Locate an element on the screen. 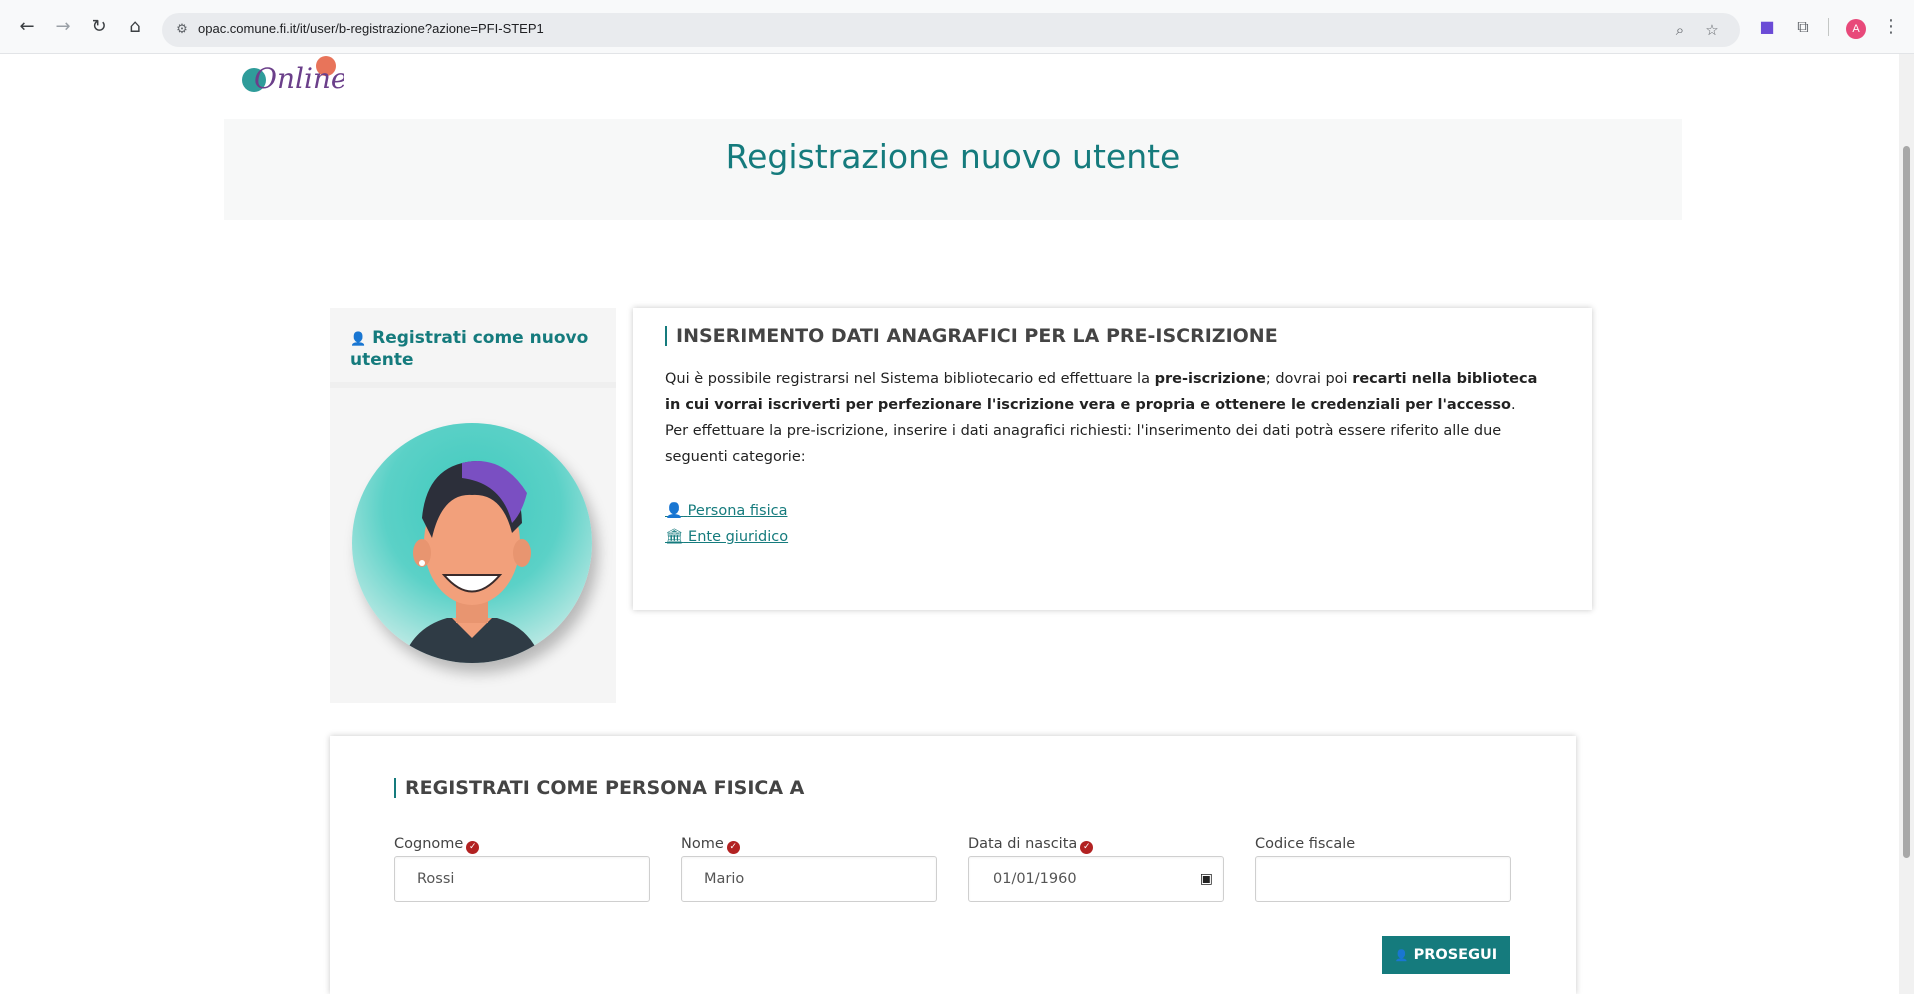 The width and height of the screenshot is (1914, 994). nome-field: Nome ✓ Mario is located at coordinates (809, 867).